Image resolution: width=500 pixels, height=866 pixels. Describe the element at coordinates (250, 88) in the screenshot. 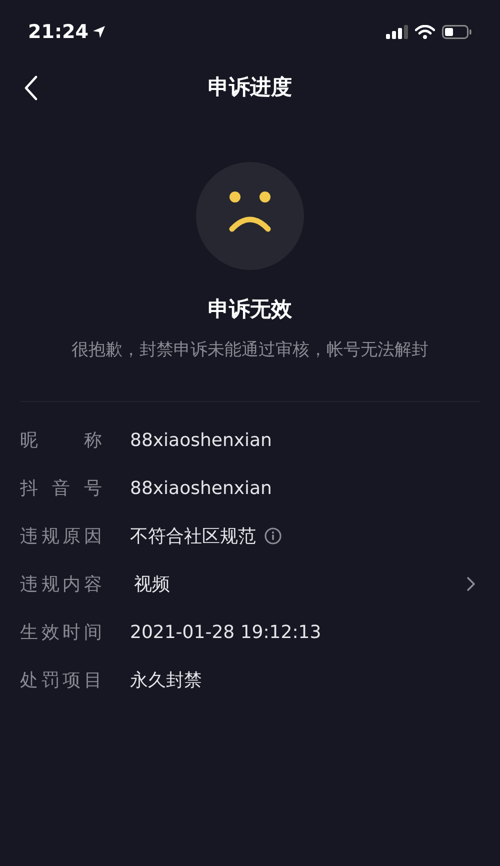

I see `page-title: 申诉进度` at that location.